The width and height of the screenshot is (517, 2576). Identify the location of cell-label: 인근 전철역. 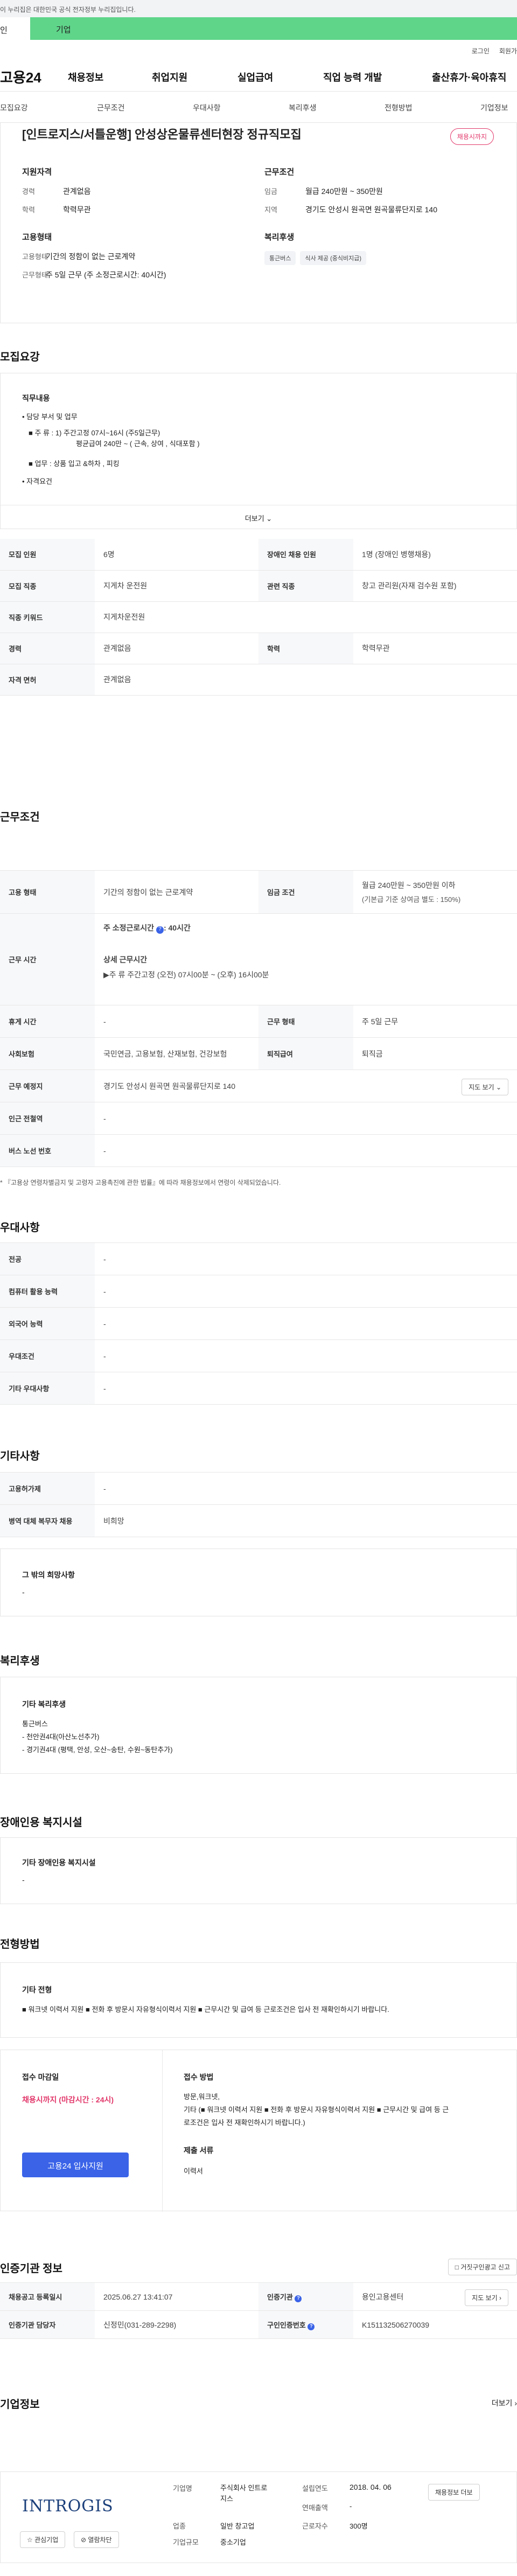
(47, 1118).